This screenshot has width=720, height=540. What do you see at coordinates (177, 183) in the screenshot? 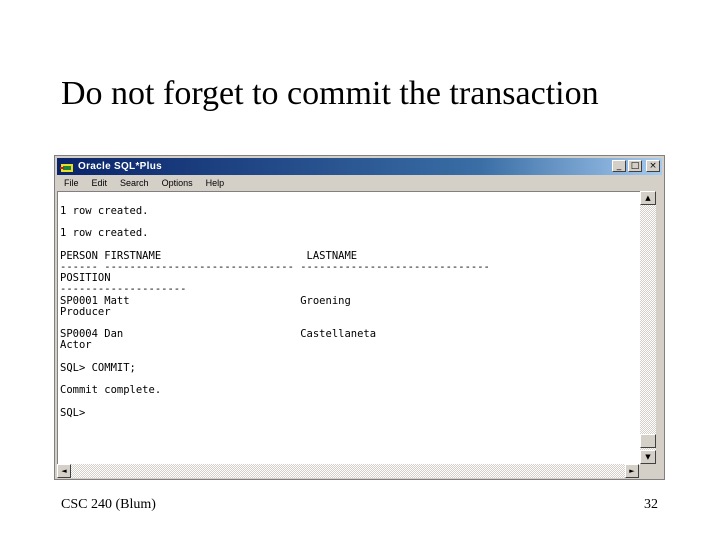
I see `menu-options: Options` at bounding box center [177, 183].